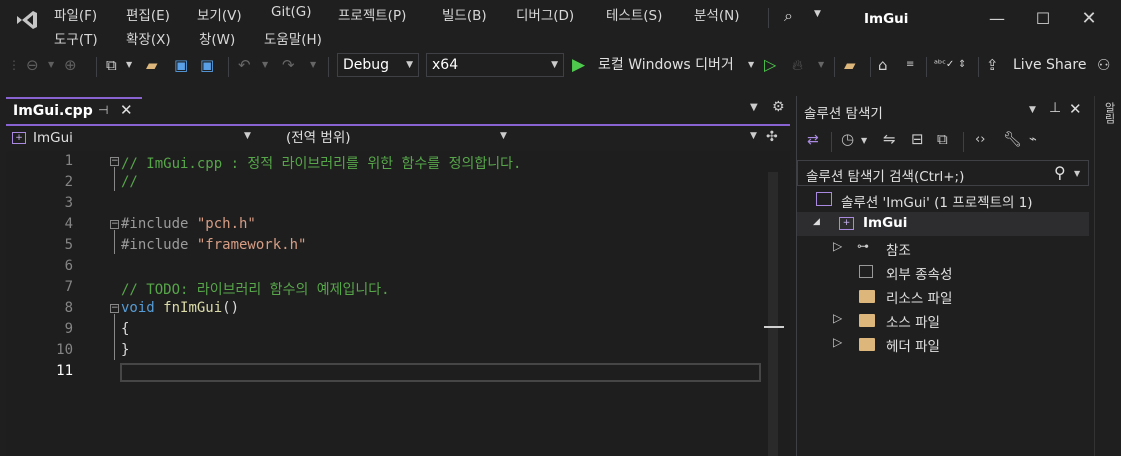 Image resolution: width=1121 pixels, height=456 pixels. Describe the element at coordinates (1055, 108) in the screenshot. I see `pin-panel-icon: ⊥` at that location.